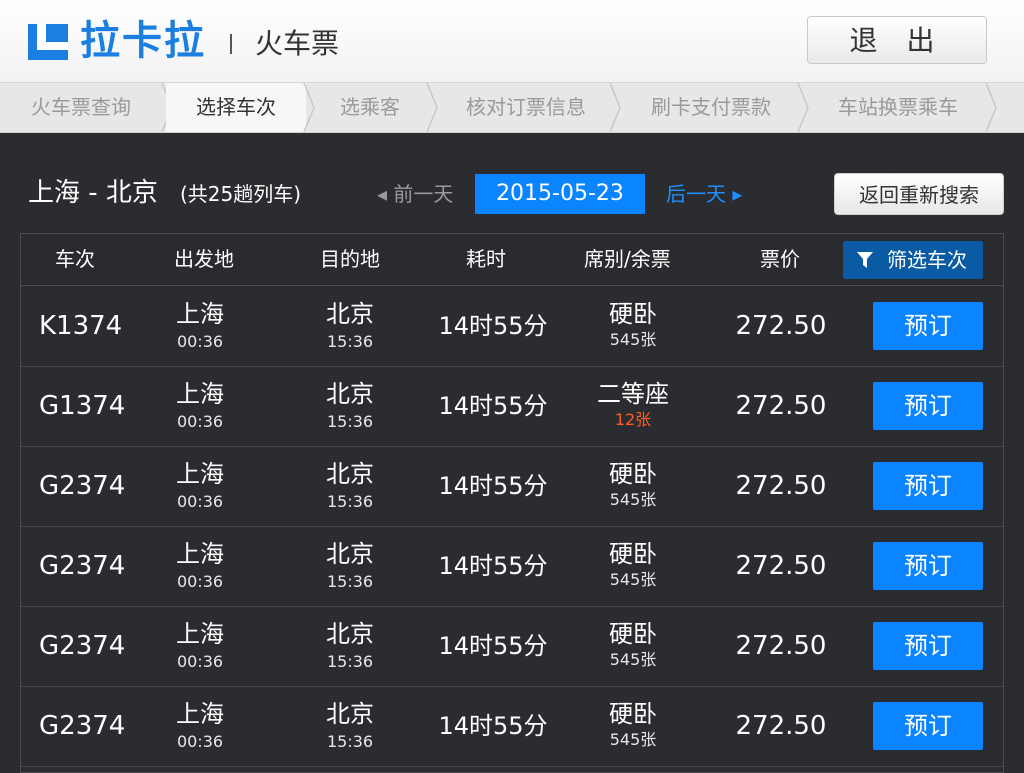 The height and width of the screenshot is (773, 1024). Describe the element at coordinates (143, 41) in the screenshot. I see `brand-name: 拉卡拉` at that location.